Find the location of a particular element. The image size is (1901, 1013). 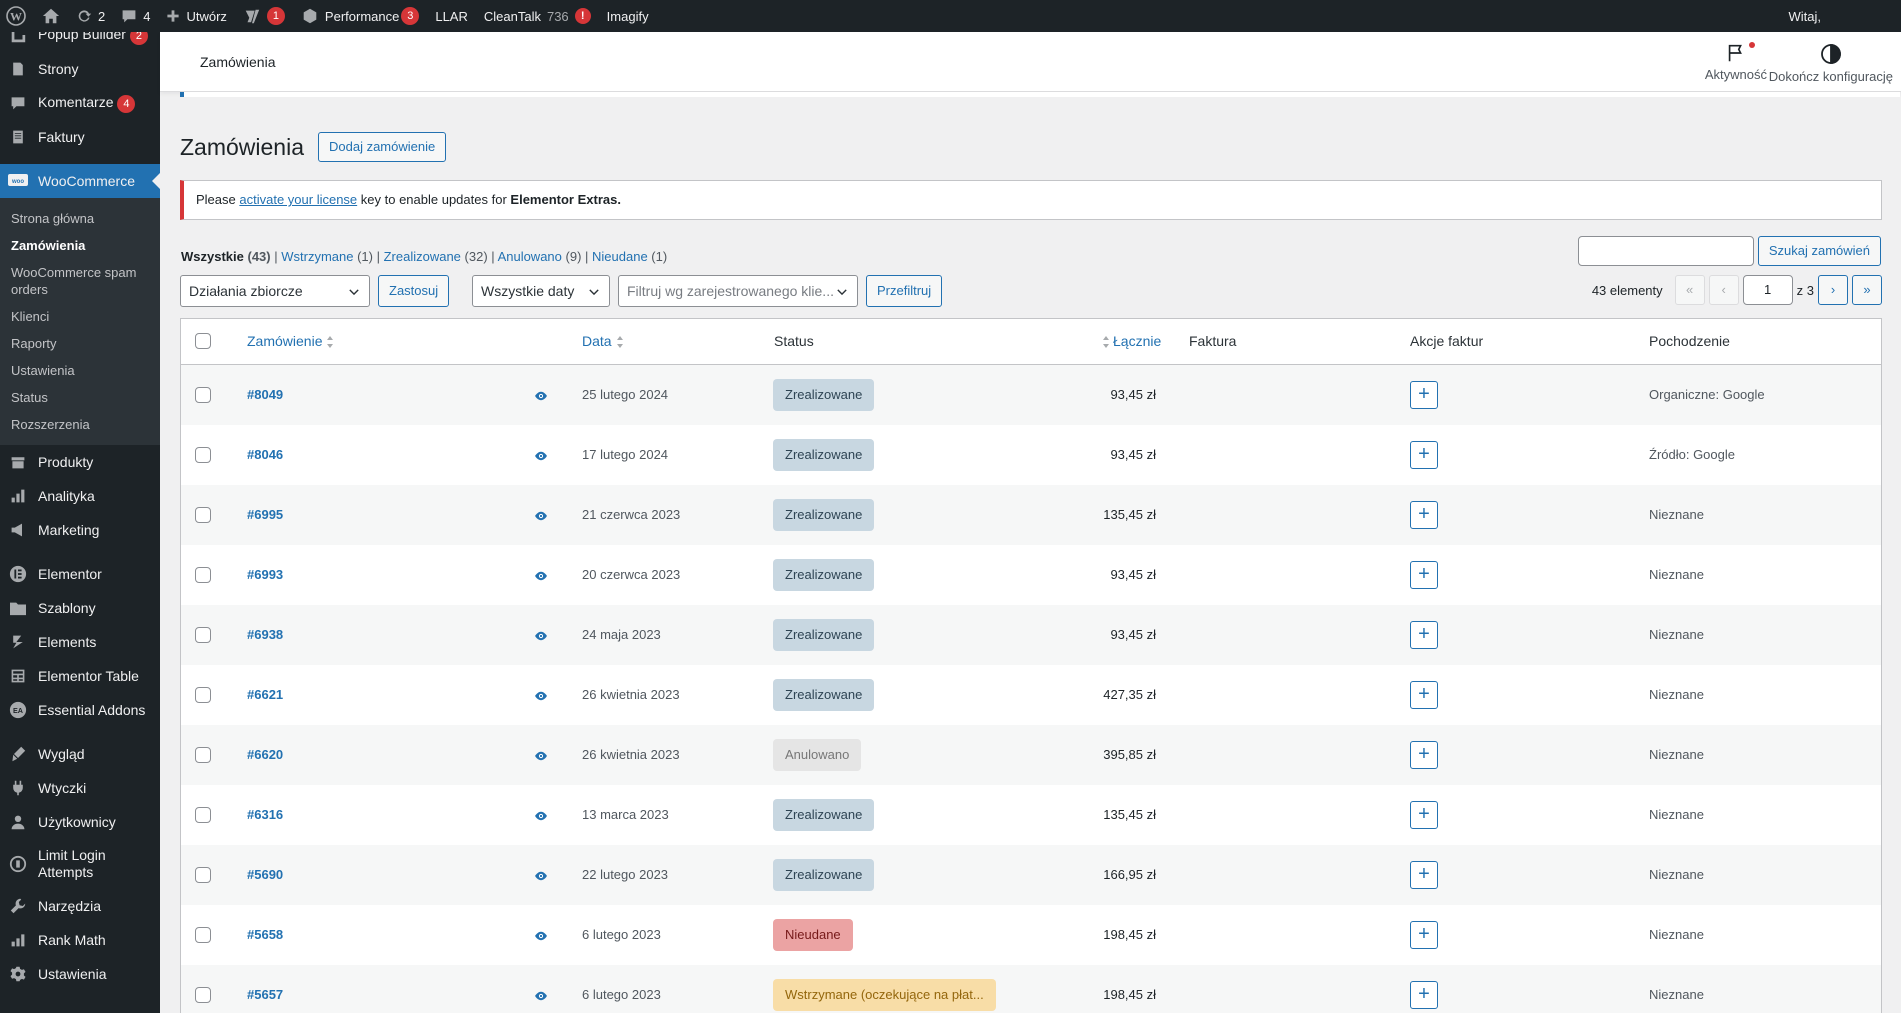

menu-rank-math: Rank Math is located at coordinates (80, 940).